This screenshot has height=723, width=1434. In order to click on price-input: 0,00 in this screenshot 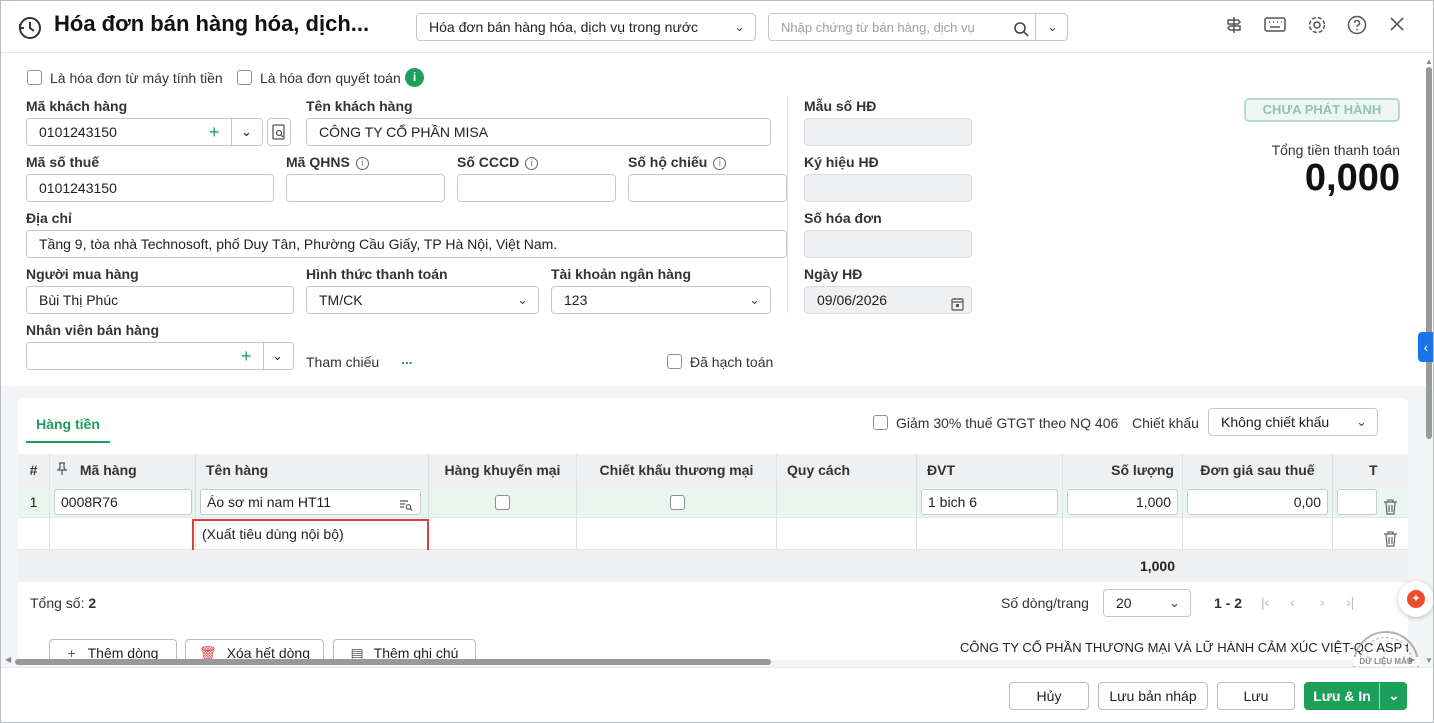, I will do `click(1257, 502)`.